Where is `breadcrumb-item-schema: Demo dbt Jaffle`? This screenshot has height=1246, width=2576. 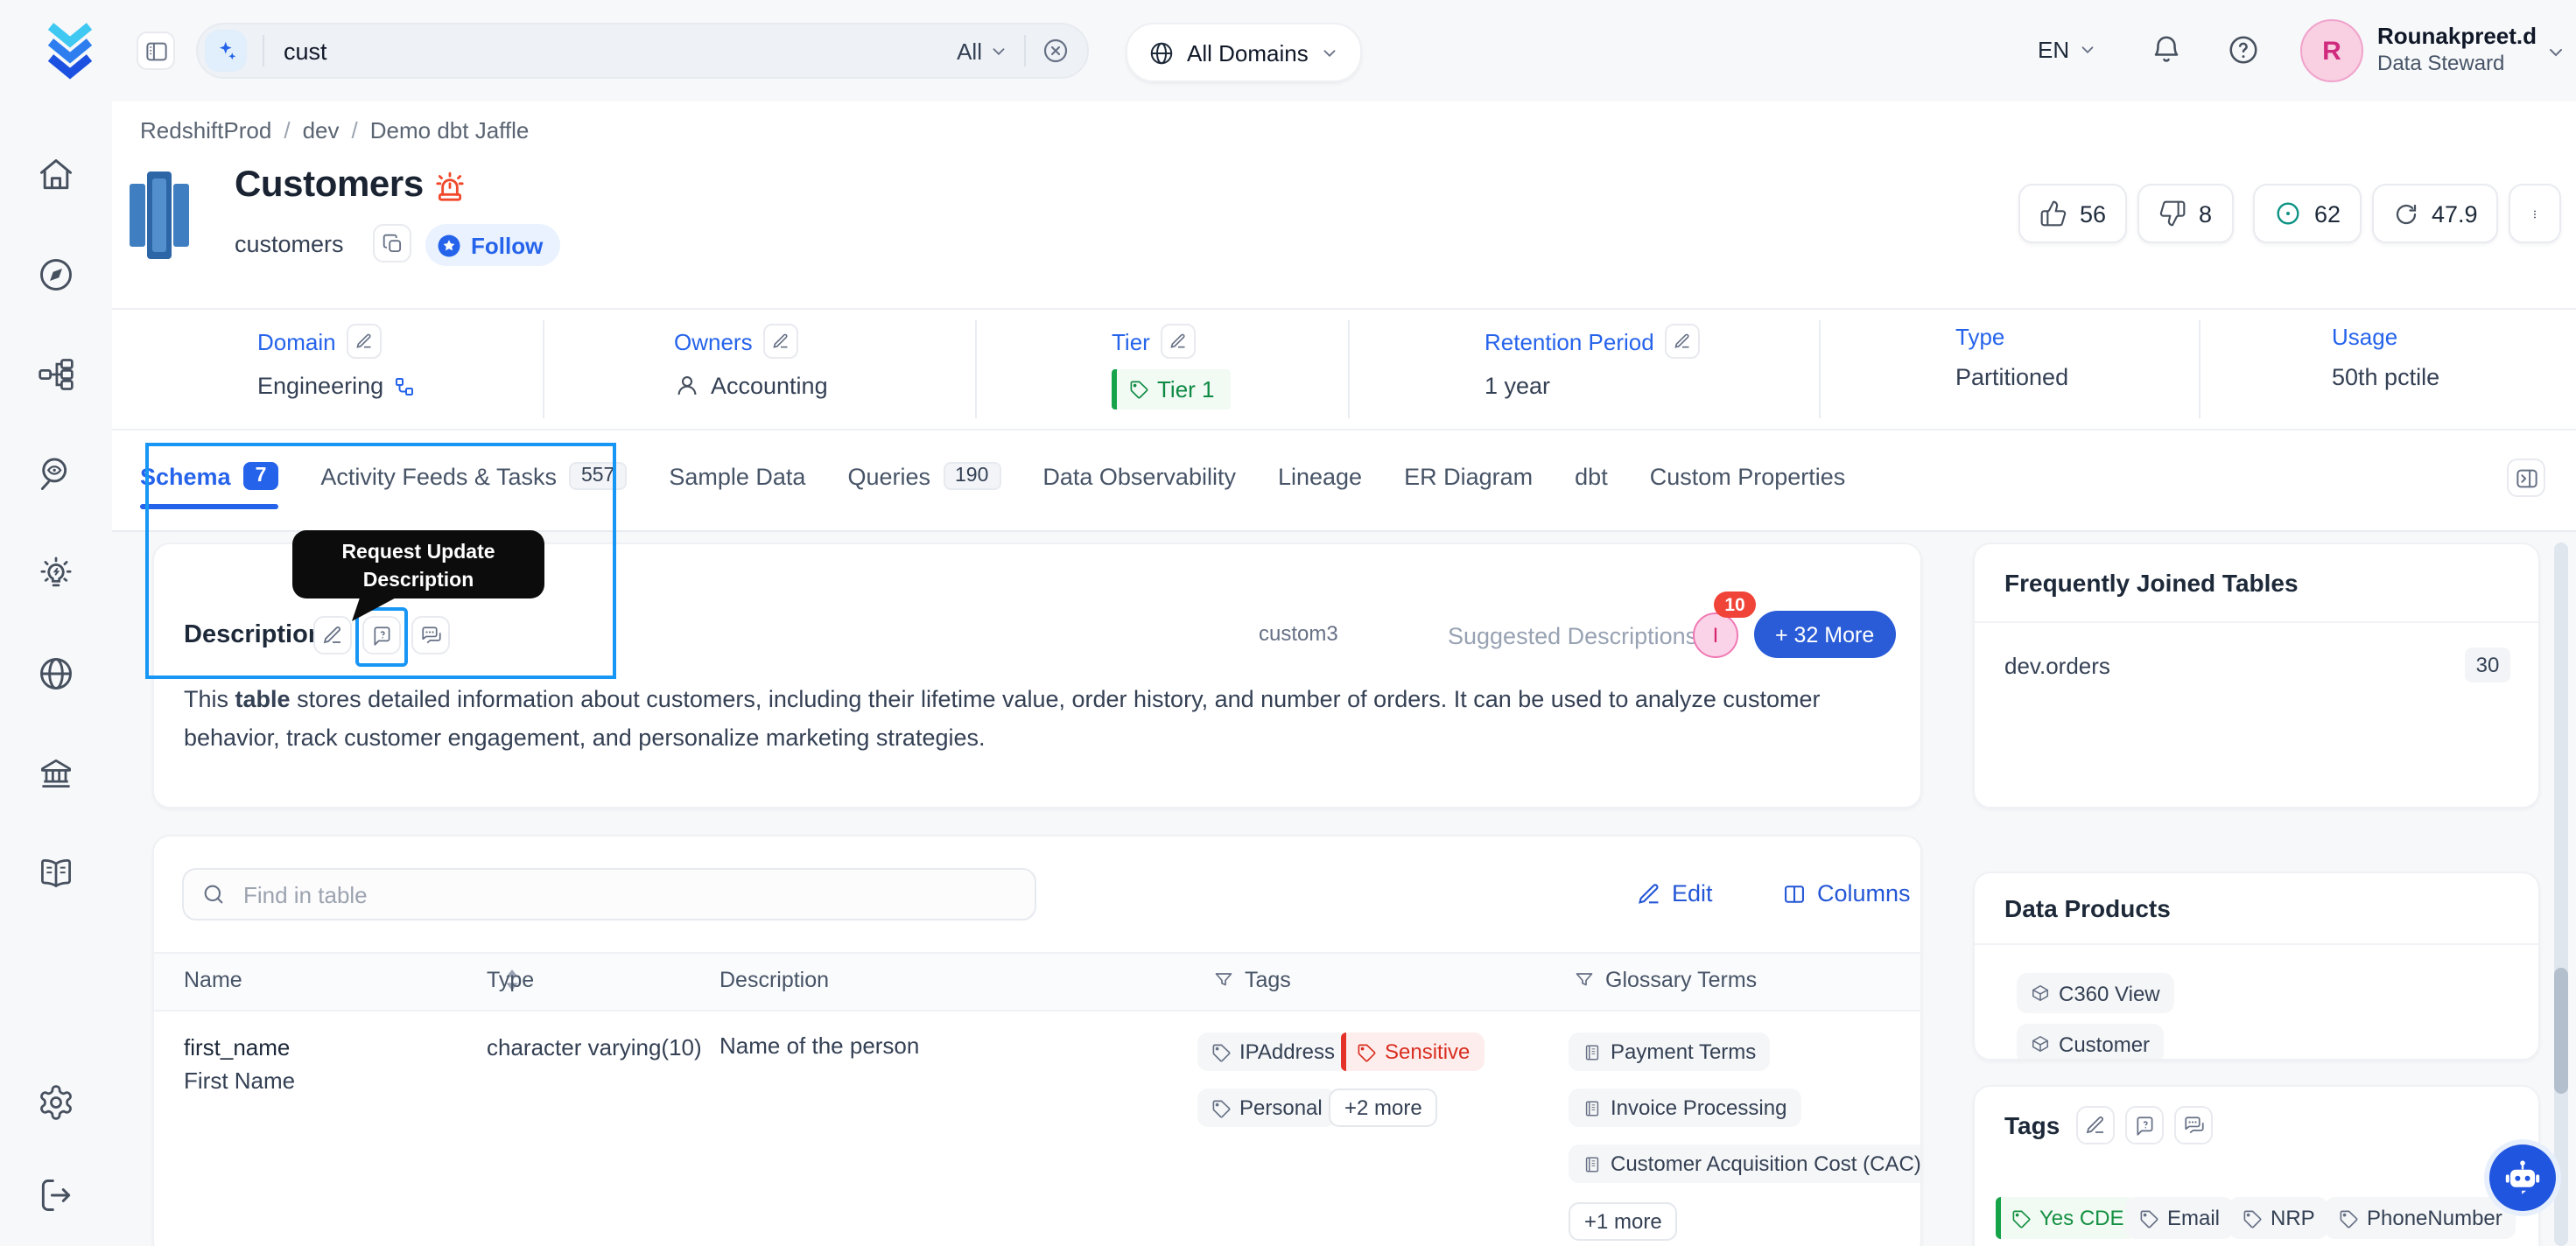
breadcrumb-item-schema: Demo dbt Jaffle is located at coordinates (450, 130).